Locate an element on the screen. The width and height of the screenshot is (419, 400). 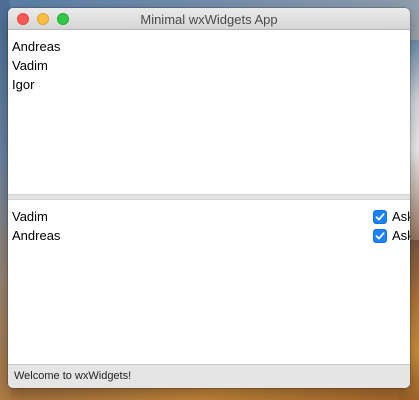
window-title: Minimal wxWidgets App is located at coordinates (209, 19).